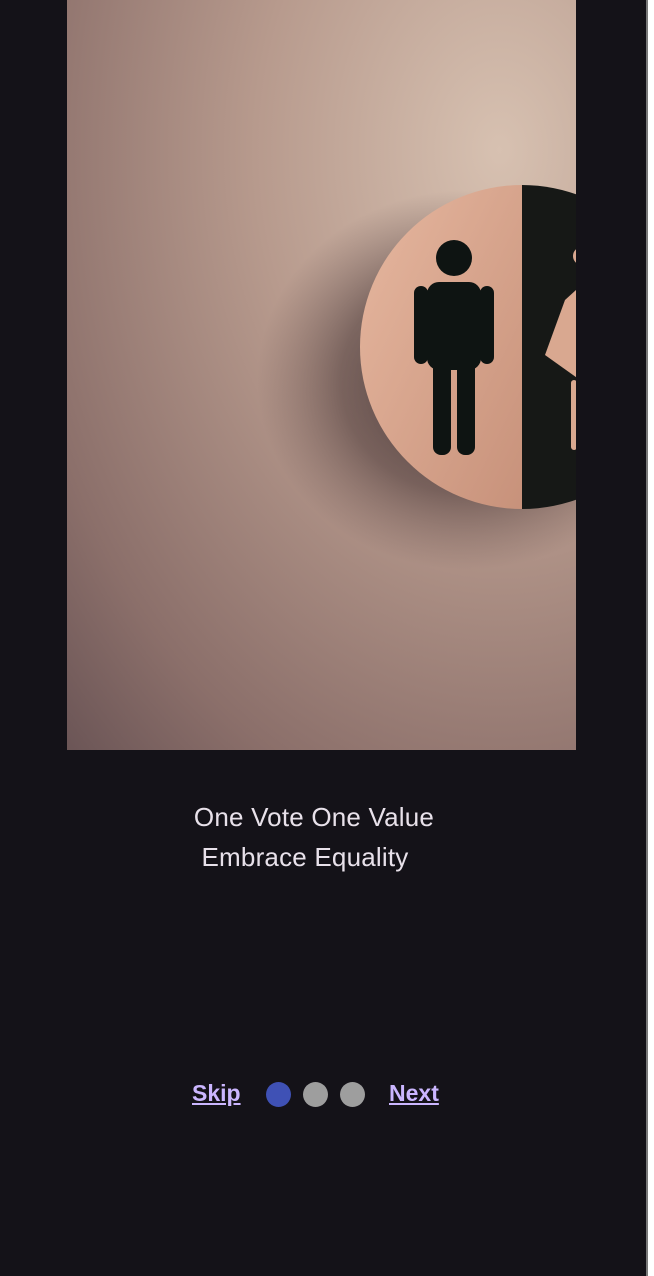 This screenshot has width=654, height=1276. Describe the element at coordinates (414, 1093) in the screenshot. I see `next-button: Next` at that location.